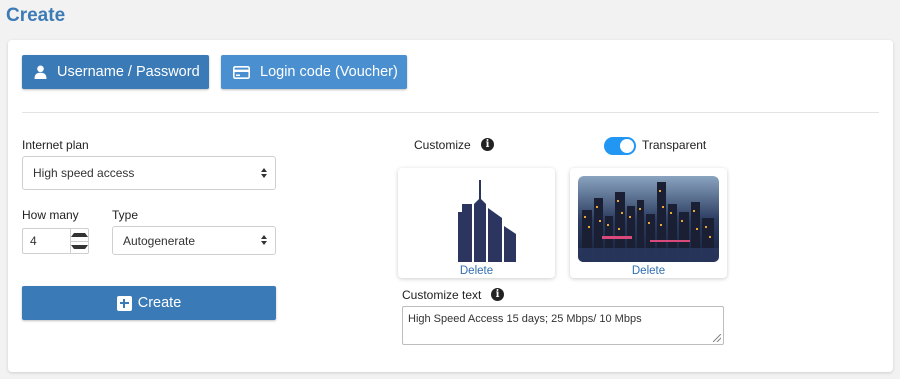  I want to click on building-logo-image, so click(487, 221).